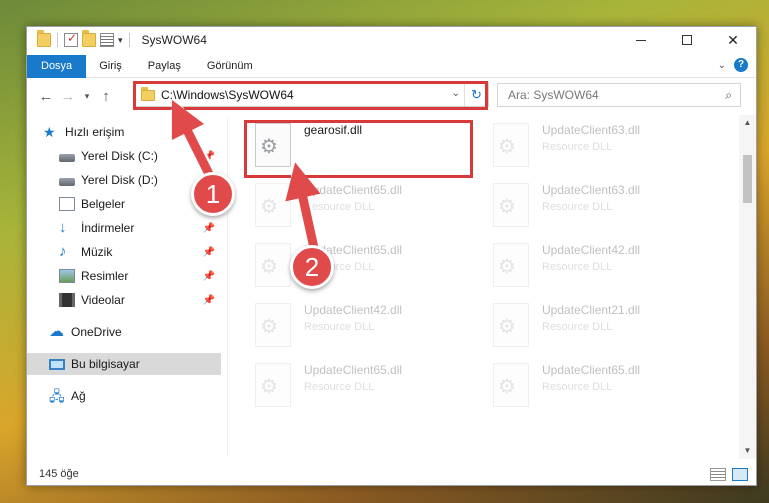 The image size is (769, 503). What do you see at coordinates (391, 474) in the screenshot?
I see `status-bar: 145 öğe` at bounding box center [391, 474].